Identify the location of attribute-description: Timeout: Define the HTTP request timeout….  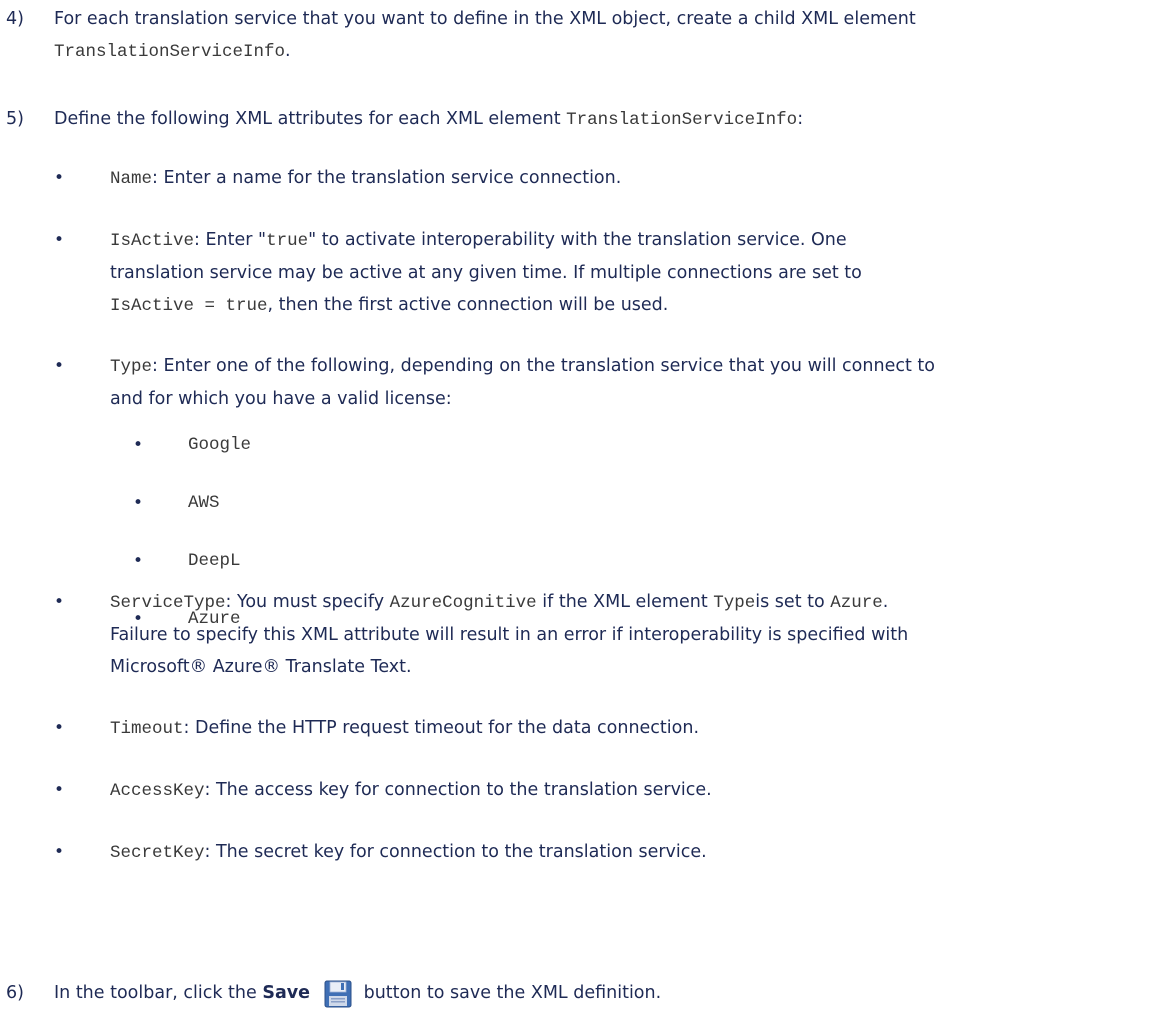
(635, 728).